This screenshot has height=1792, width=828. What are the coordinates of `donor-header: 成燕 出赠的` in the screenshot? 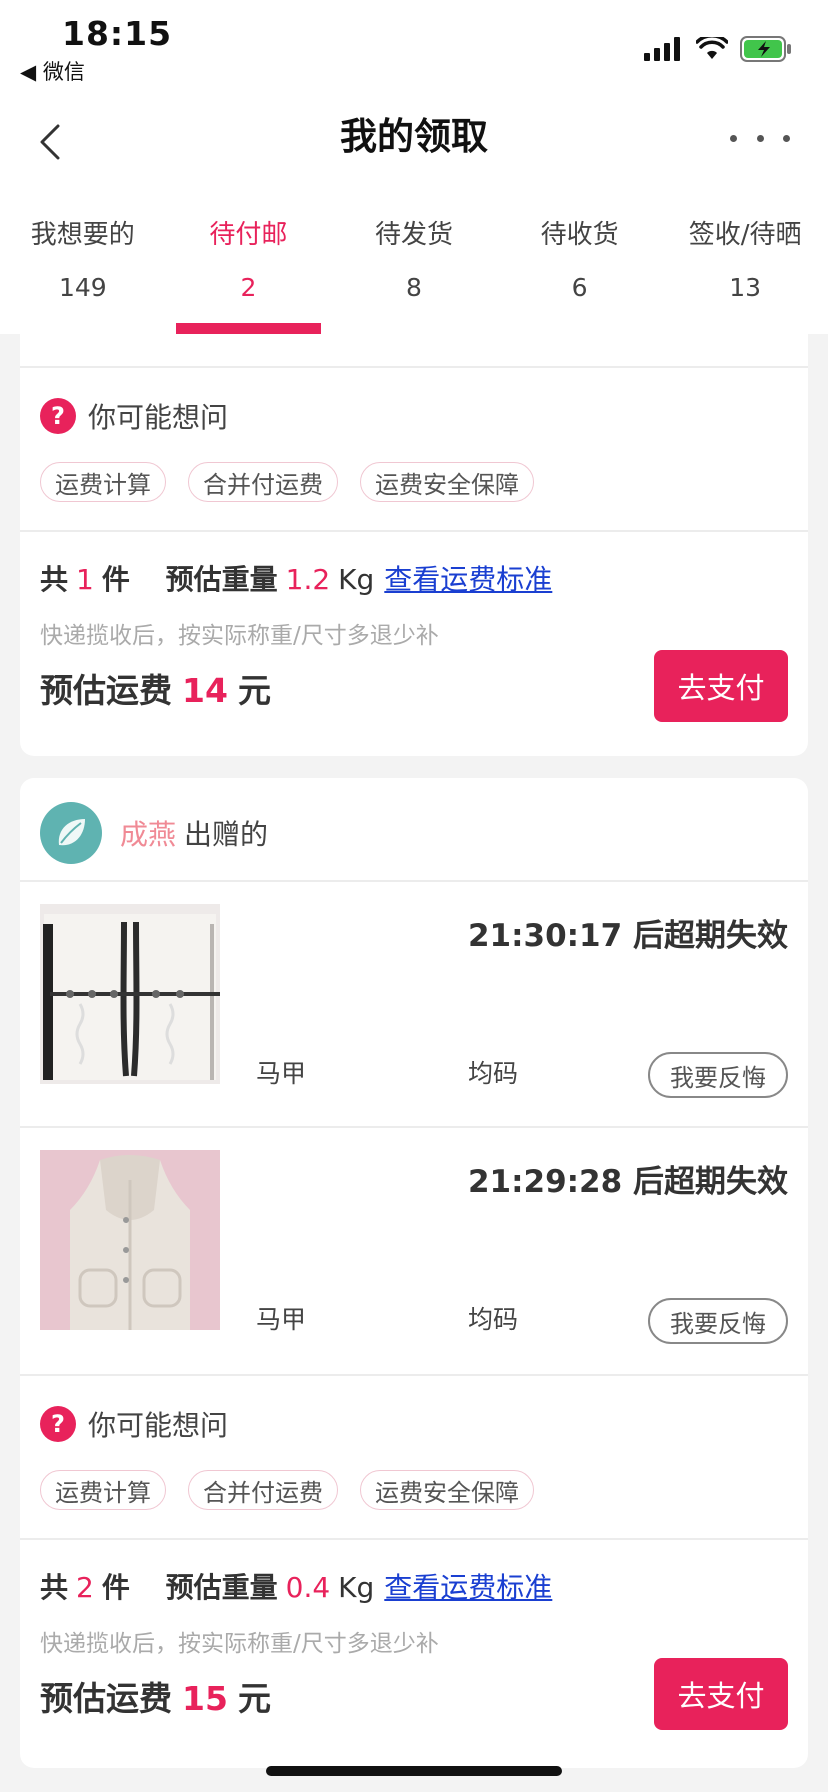 It's located at (154, 833).